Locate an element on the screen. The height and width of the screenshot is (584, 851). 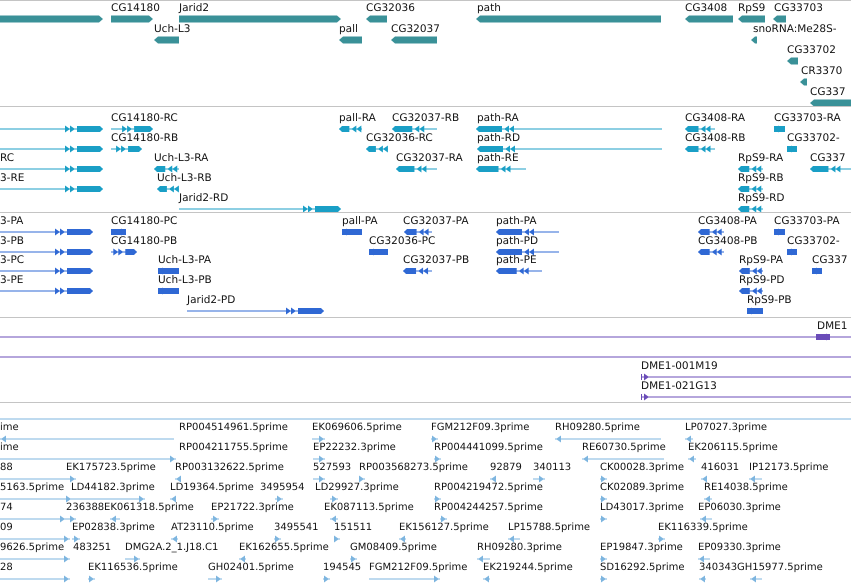
feature-label: IP12173.5prime is located at coordinates (788, 468).